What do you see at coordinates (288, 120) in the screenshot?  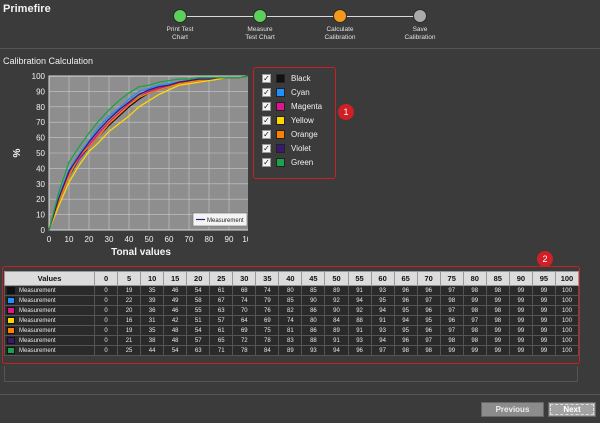 I see `legend-item-yellow: ✓ Yellow` at bounding box center [288, 120].